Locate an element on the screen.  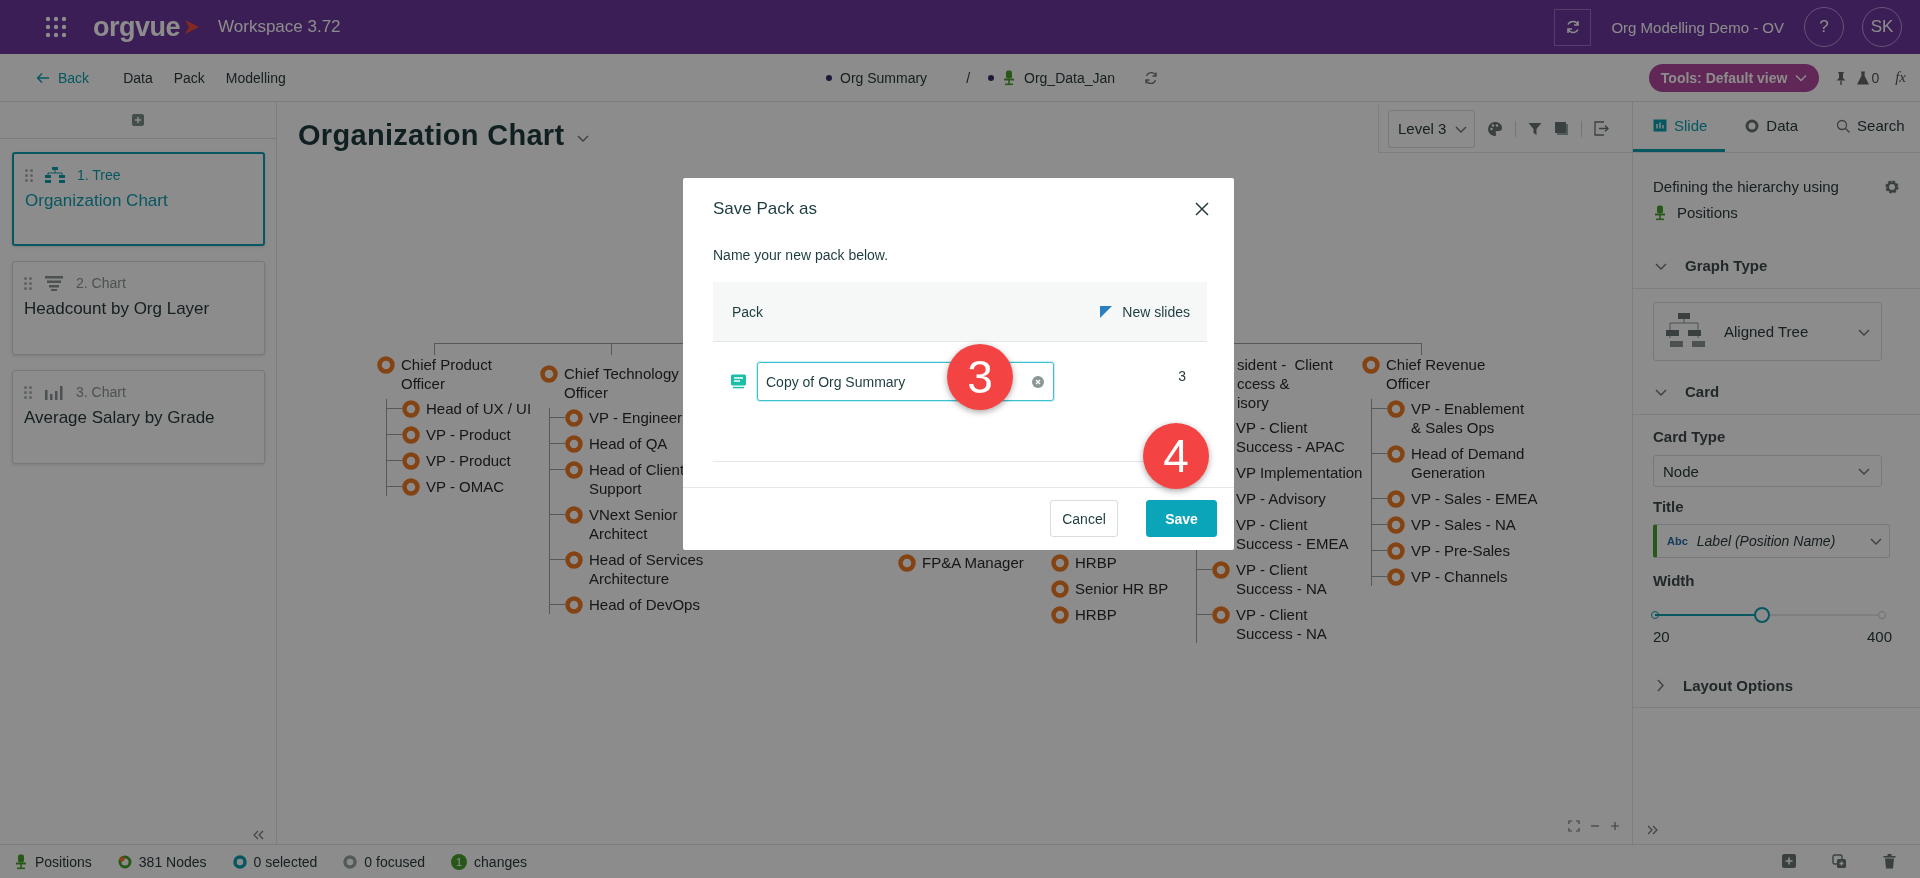
gear-icon is located at coordinates (1892, 186).